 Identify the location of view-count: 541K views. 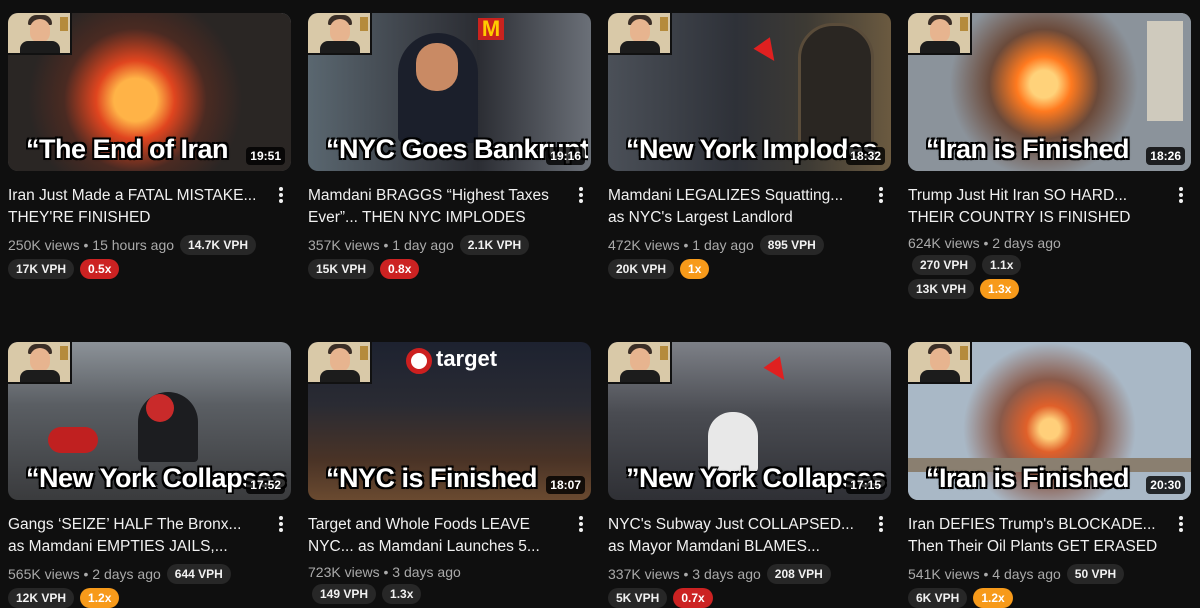
(944, 574).